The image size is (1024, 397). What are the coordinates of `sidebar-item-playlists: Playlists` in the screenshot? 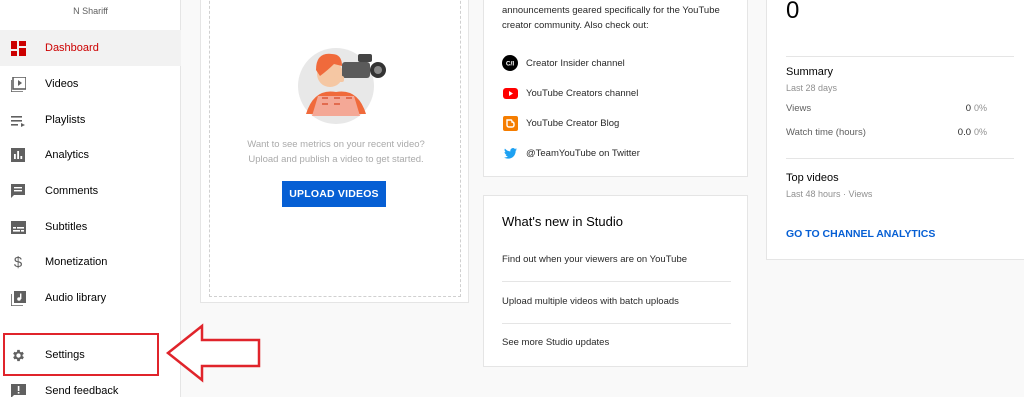 It's located at (90, 120).